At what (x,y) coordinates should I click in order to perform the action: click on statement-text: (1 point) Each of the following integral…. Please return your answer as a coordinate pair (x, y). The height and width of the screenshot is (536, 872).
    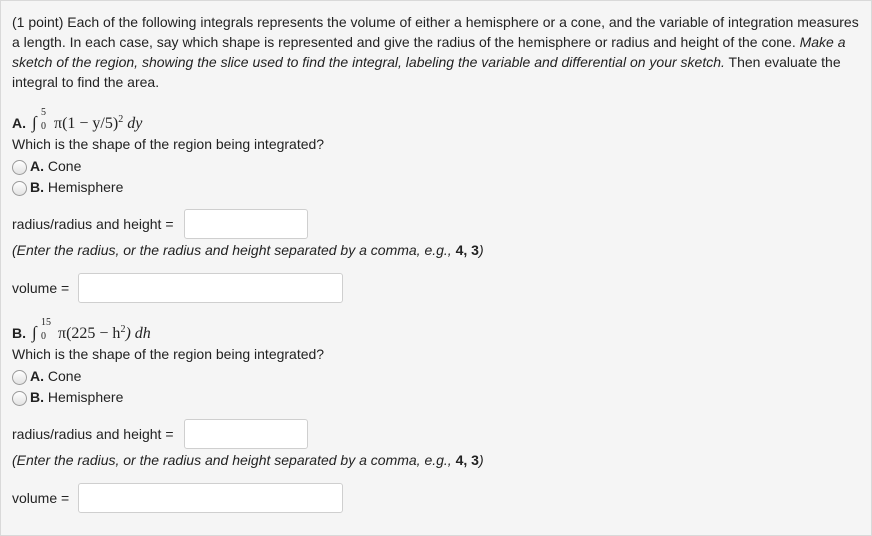
    Looking at the image, I should click on (435, 32).